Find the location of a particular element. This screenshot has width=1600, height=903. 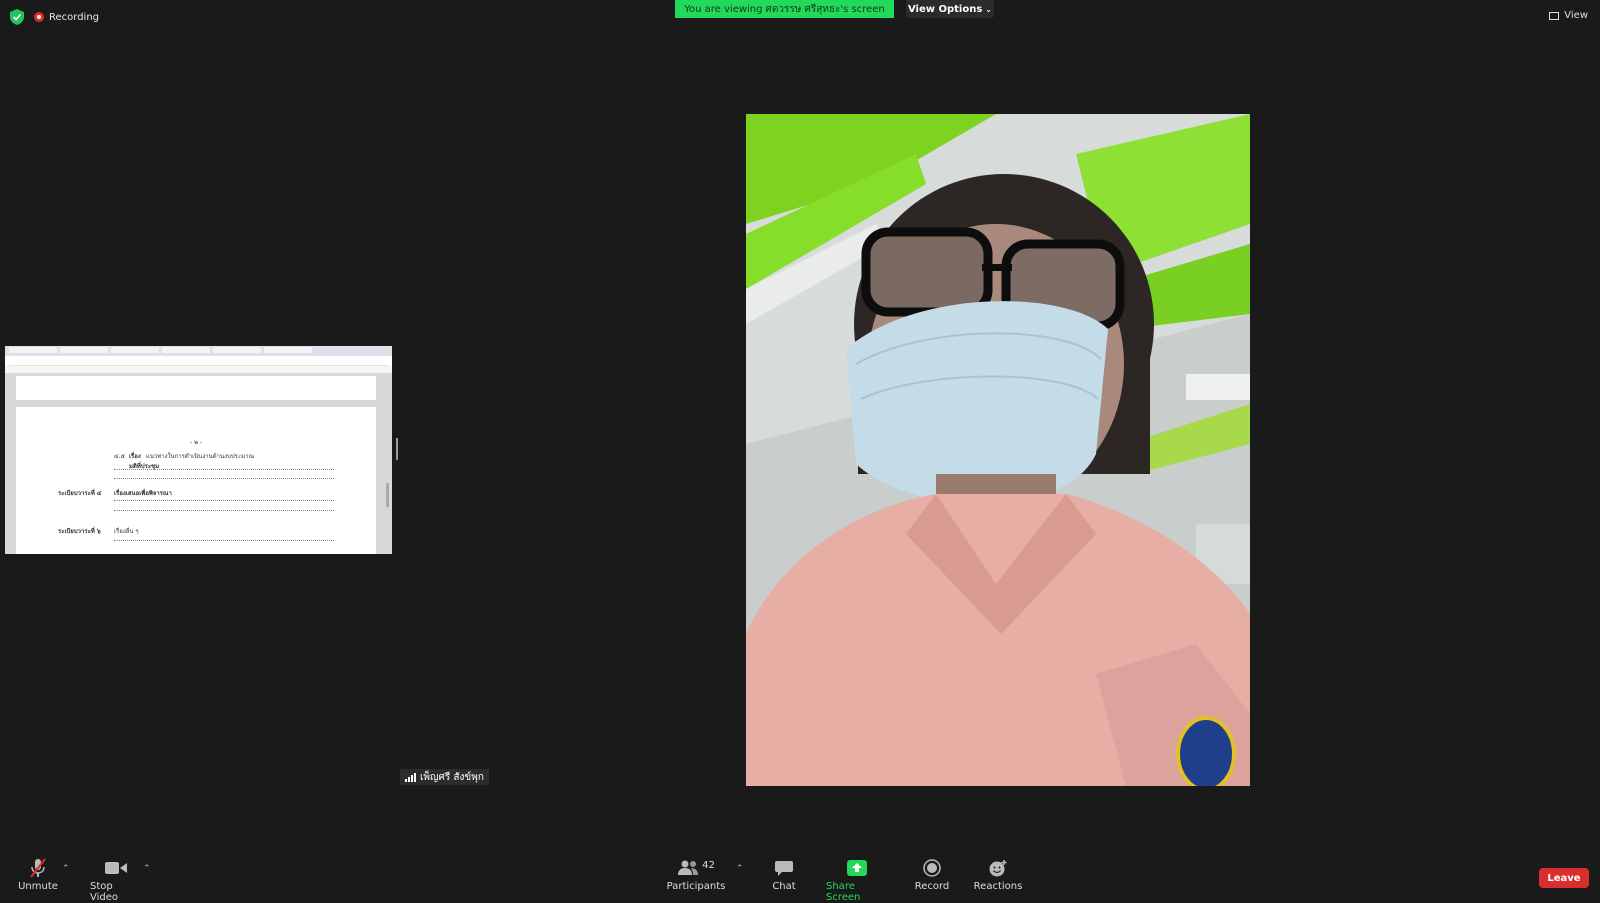

view-options-button: View Options ⌄ is located at coordinates (950, 9).